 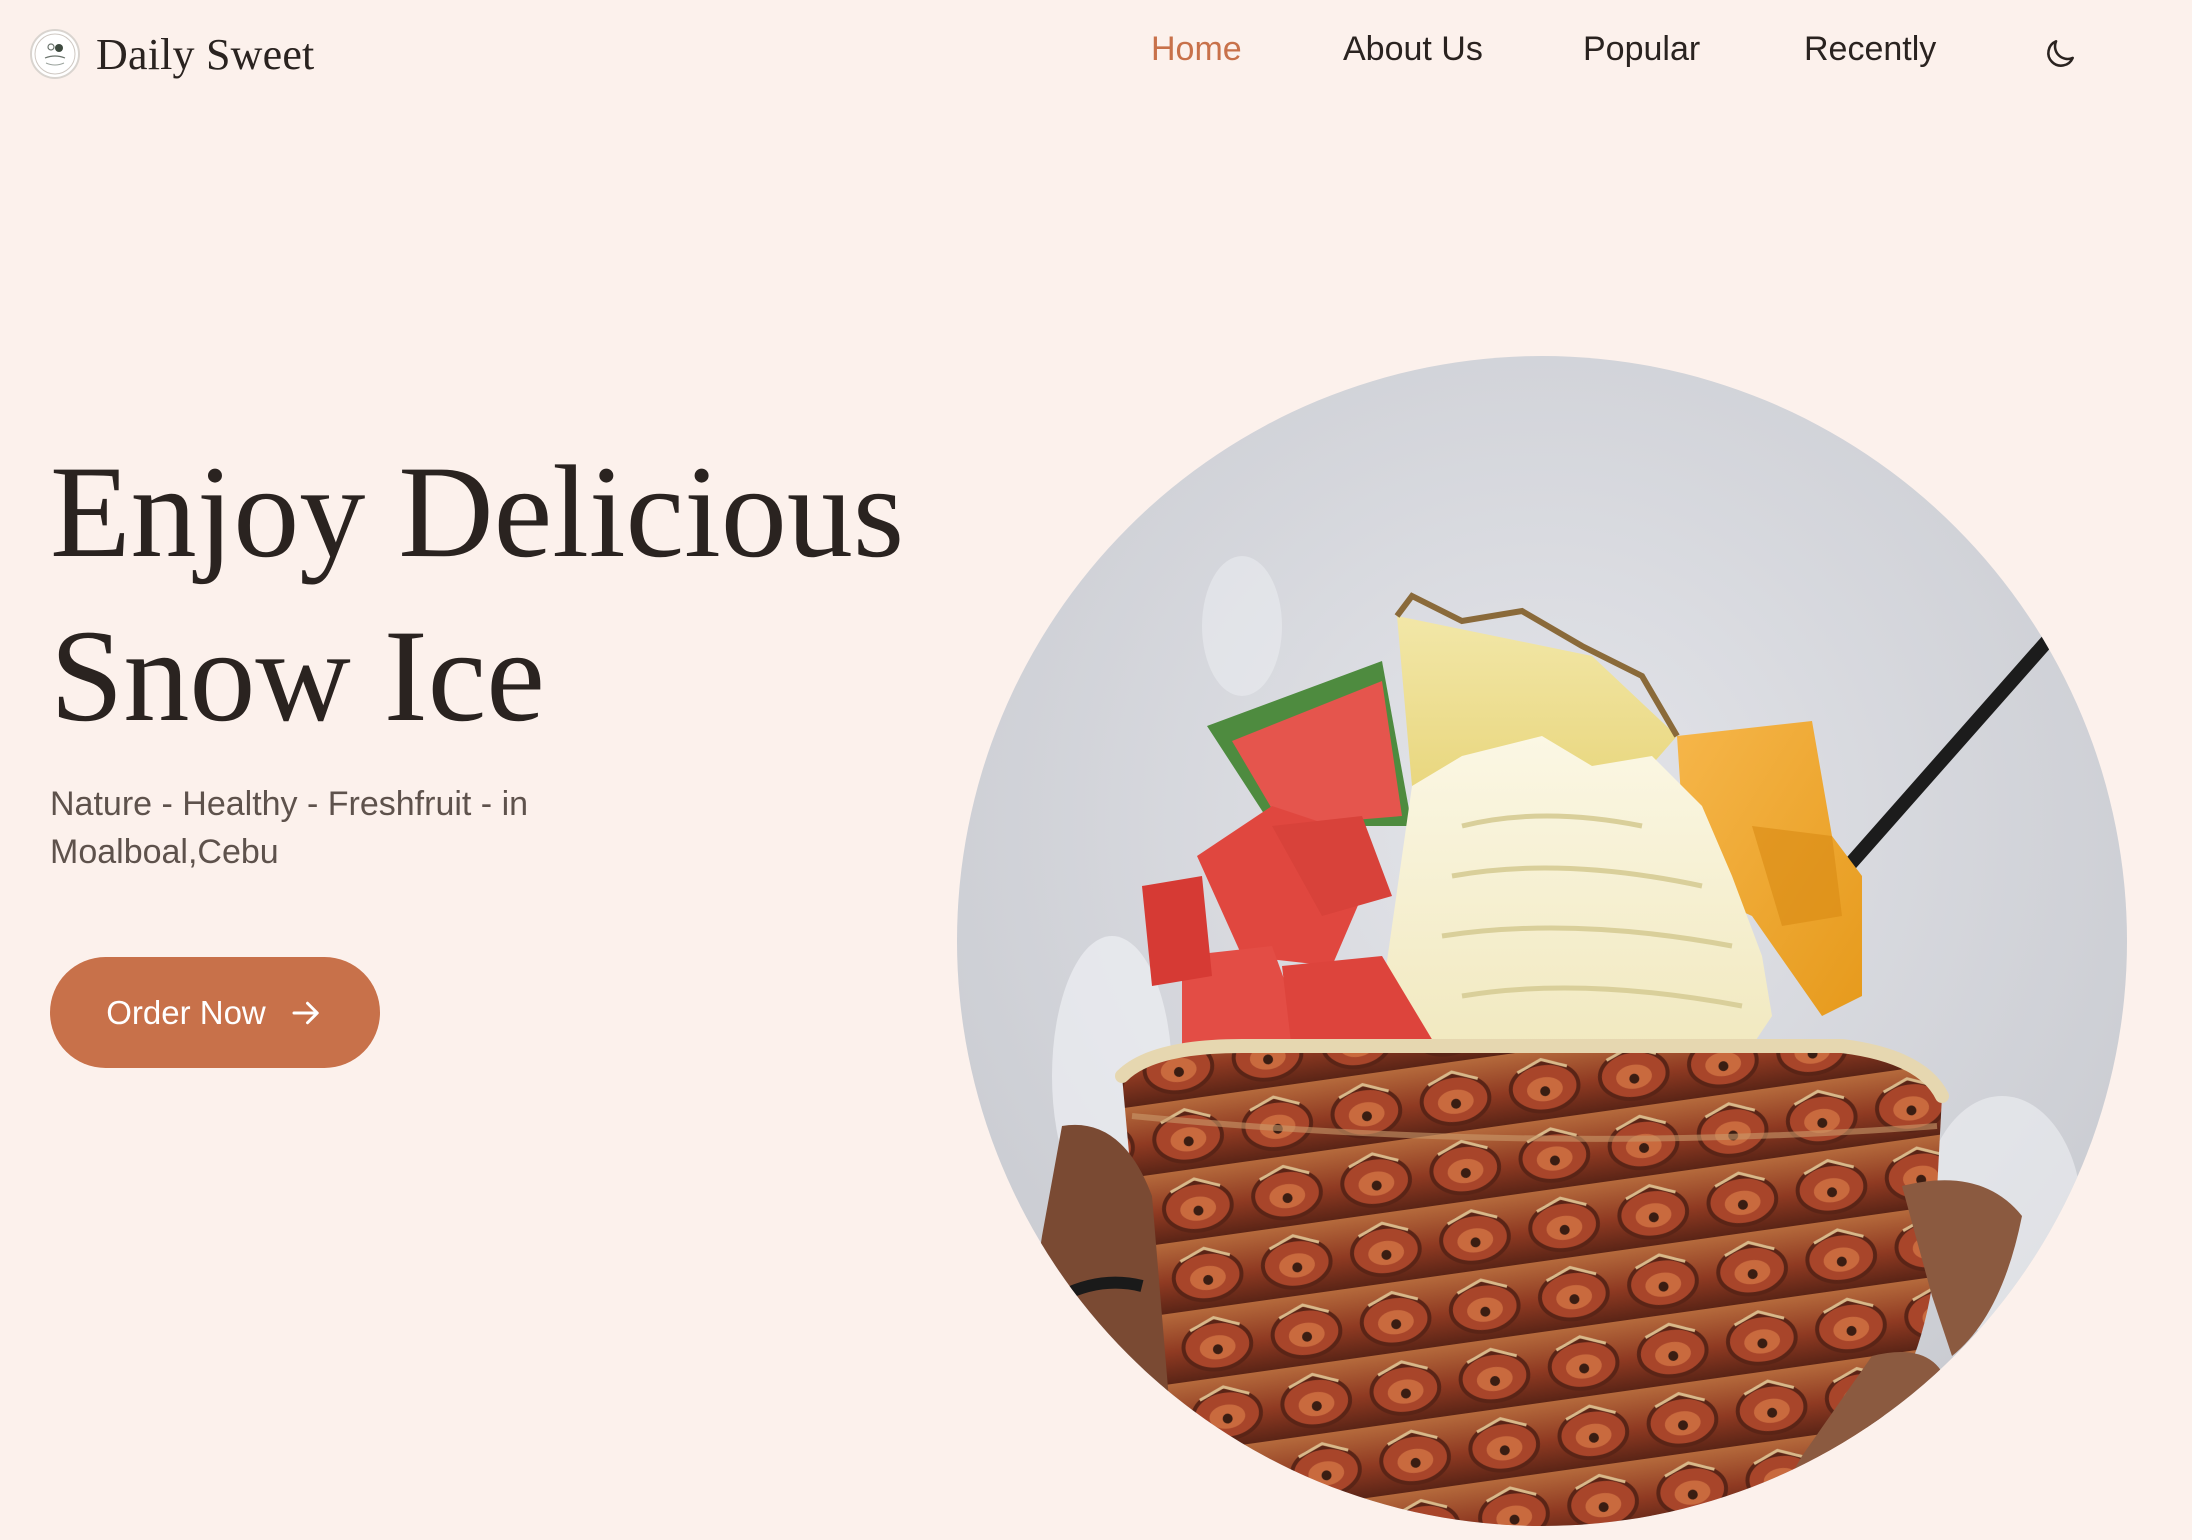 What do you see at coordinates (520, 594) in the screenshot?
I see `hero-title: Enjoy Delicious Snow Ice` at bounding box center [520, 594].